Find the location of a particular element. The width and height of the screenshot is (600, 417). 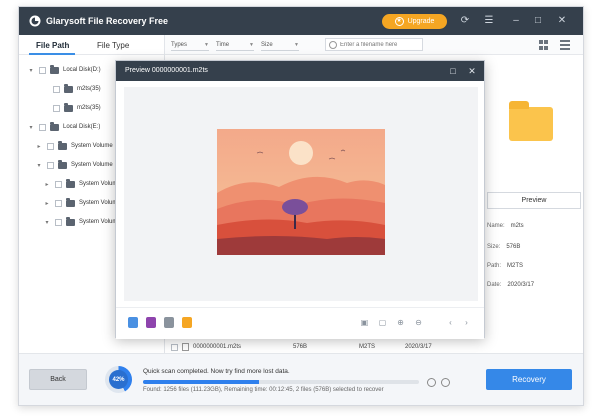

upgrade-label: Upgrade is located at coordinates (421, 21).